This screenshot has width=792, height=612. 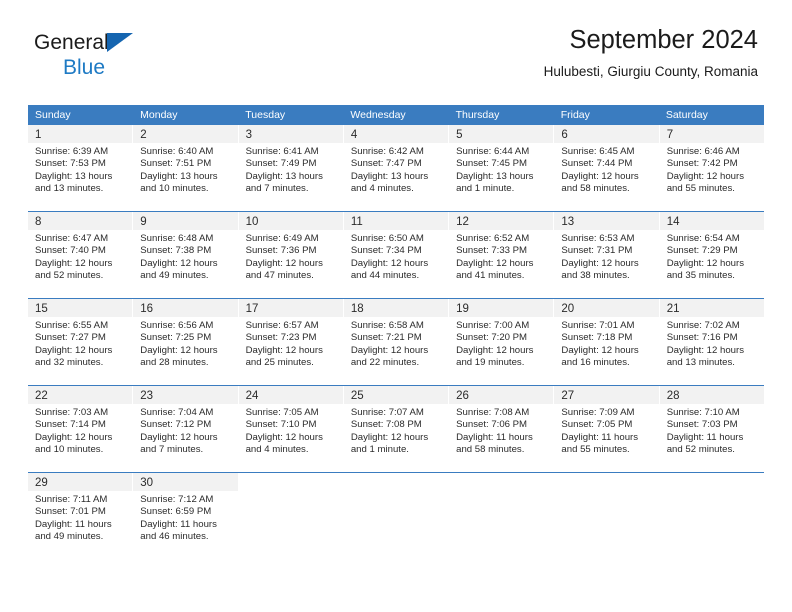 What do you see at coordinates (147, 396) in the screenshot?
I see `day-number: 23` at bounding box center [147, 396].